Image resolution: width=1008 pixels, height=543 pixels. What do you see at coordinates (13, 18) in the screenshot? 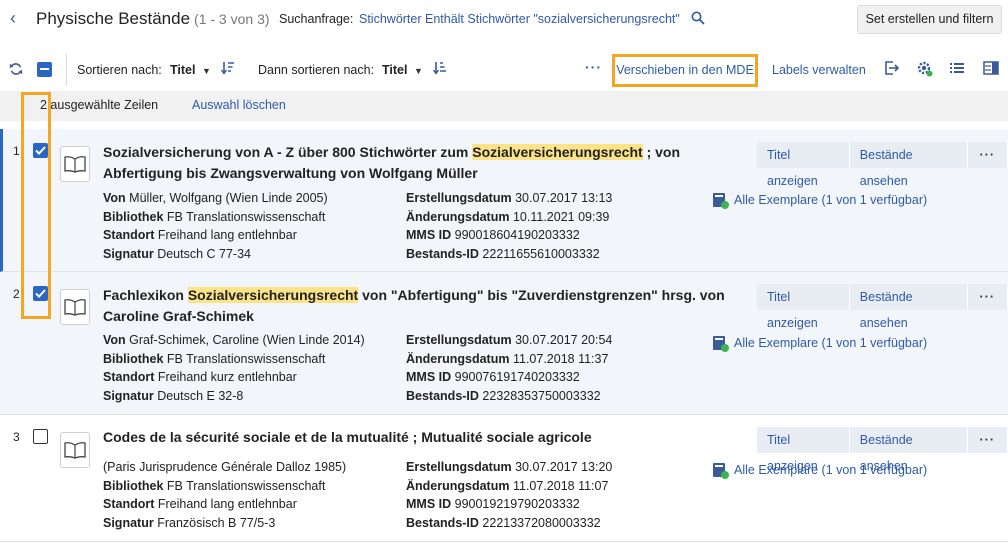
I see `back-chevron-icon: ‹` at bounding box center [13, 18].